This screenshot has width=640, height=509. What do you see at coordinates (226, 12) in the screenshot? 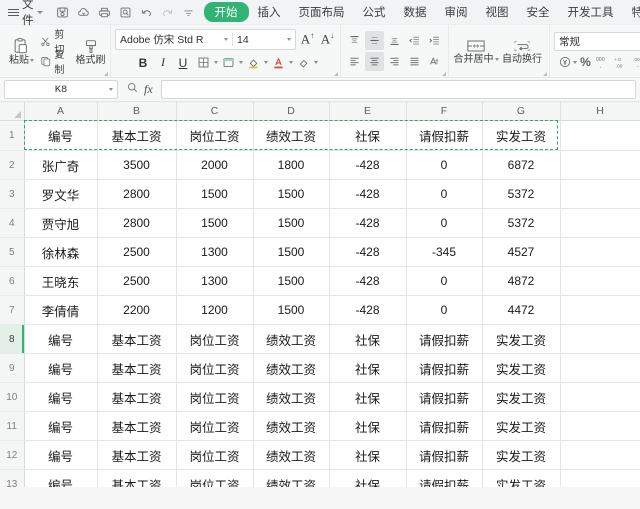
I see `tab-start: 开始` at bounding box center [226, 12].